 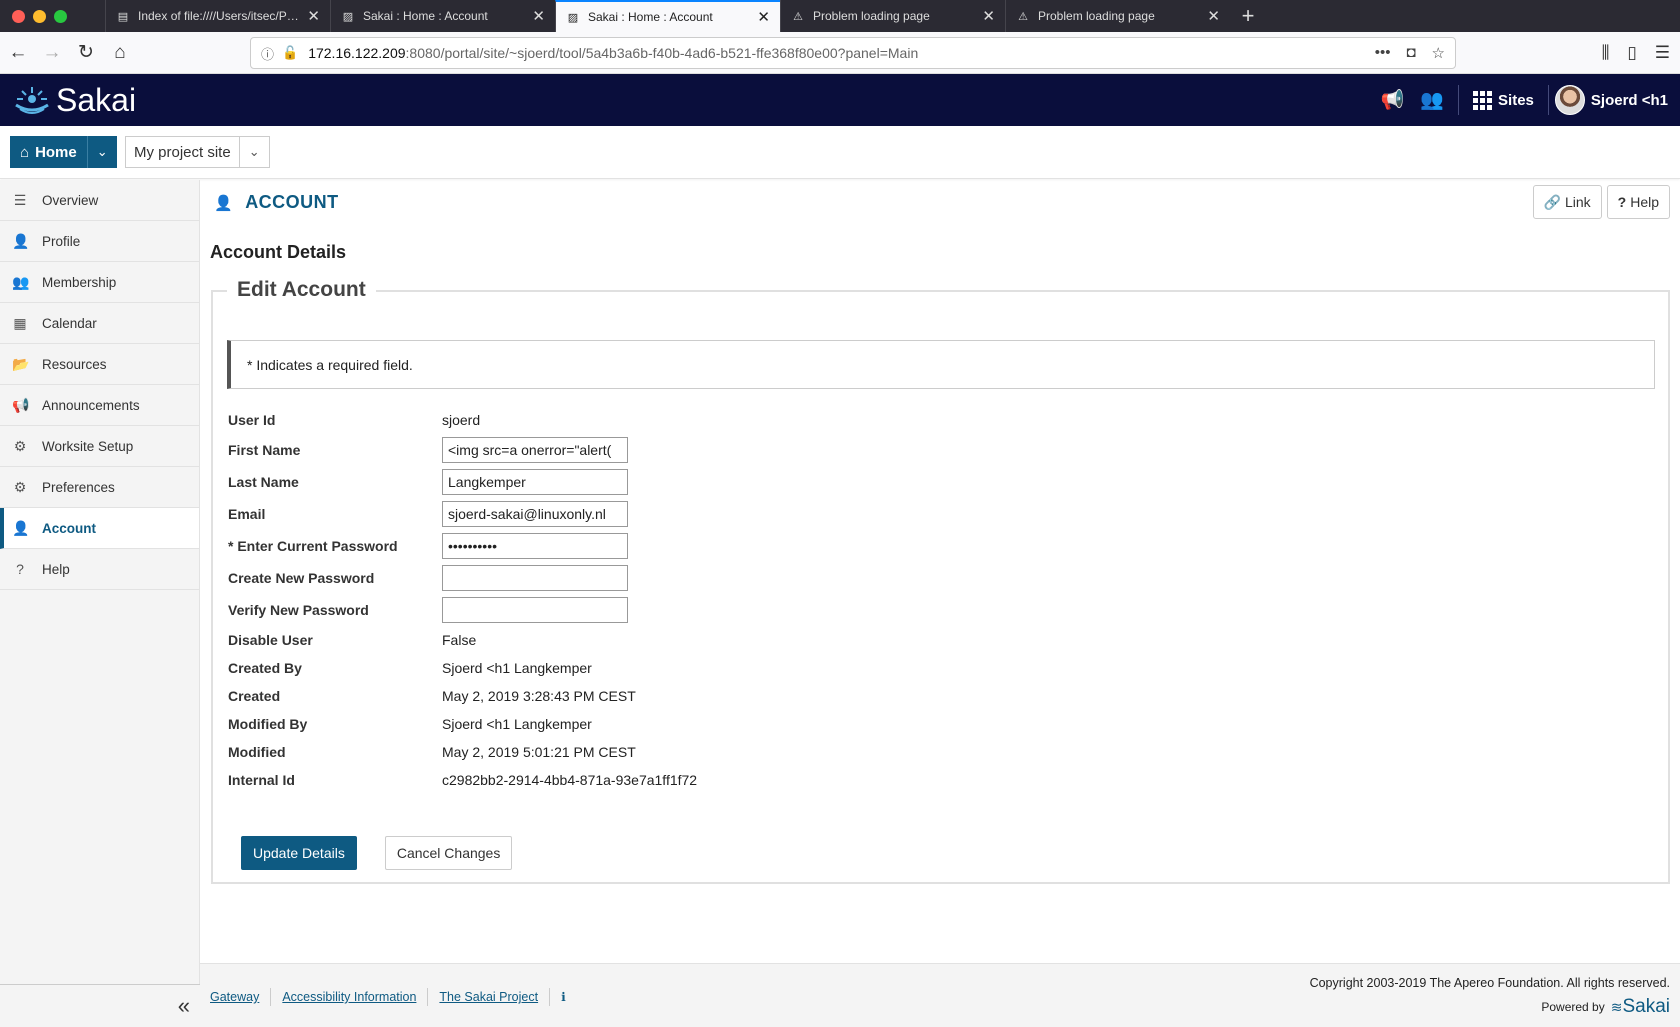 What do you see at coordinates (1640, 1007) in the screenshot?
I see `sakai-footer-logo: ≋Sakai` at bounding box center [1640, 1007].